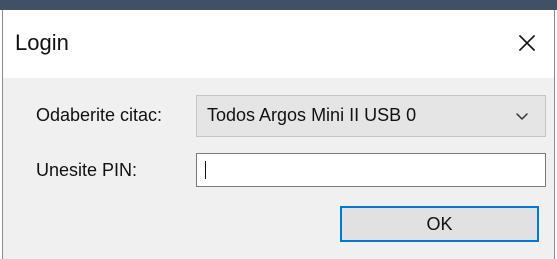  What do you see at coordinates (42, 42) in the screenshot?
I see `dialog-title: Login` at bounding box center [42, 42].